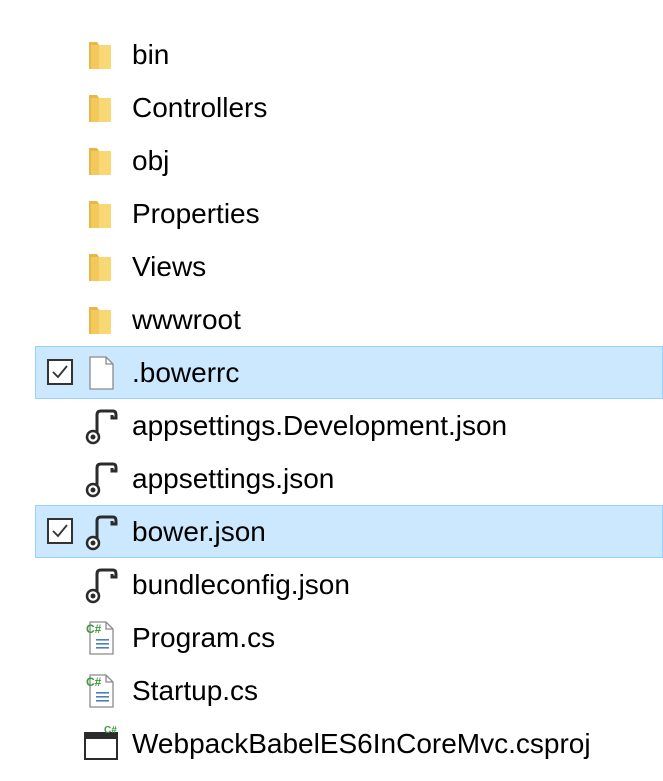 The height and width of the screenshot is (781, 663). I want to click on blank-file-icon, so click(101, 373).